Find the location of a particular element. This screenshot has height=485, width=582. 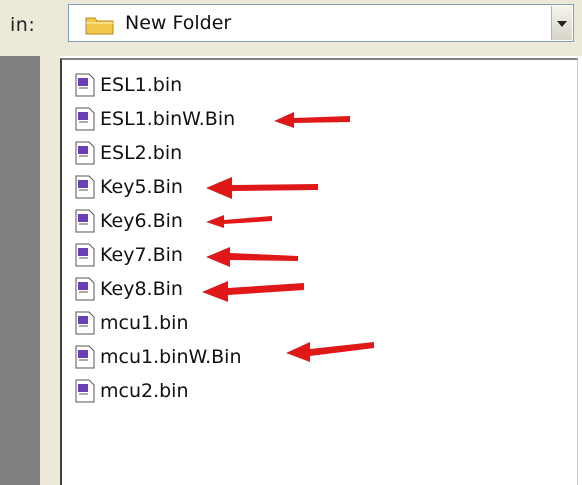

file-name: Key6.Bin is located at coordinates (141, 221).